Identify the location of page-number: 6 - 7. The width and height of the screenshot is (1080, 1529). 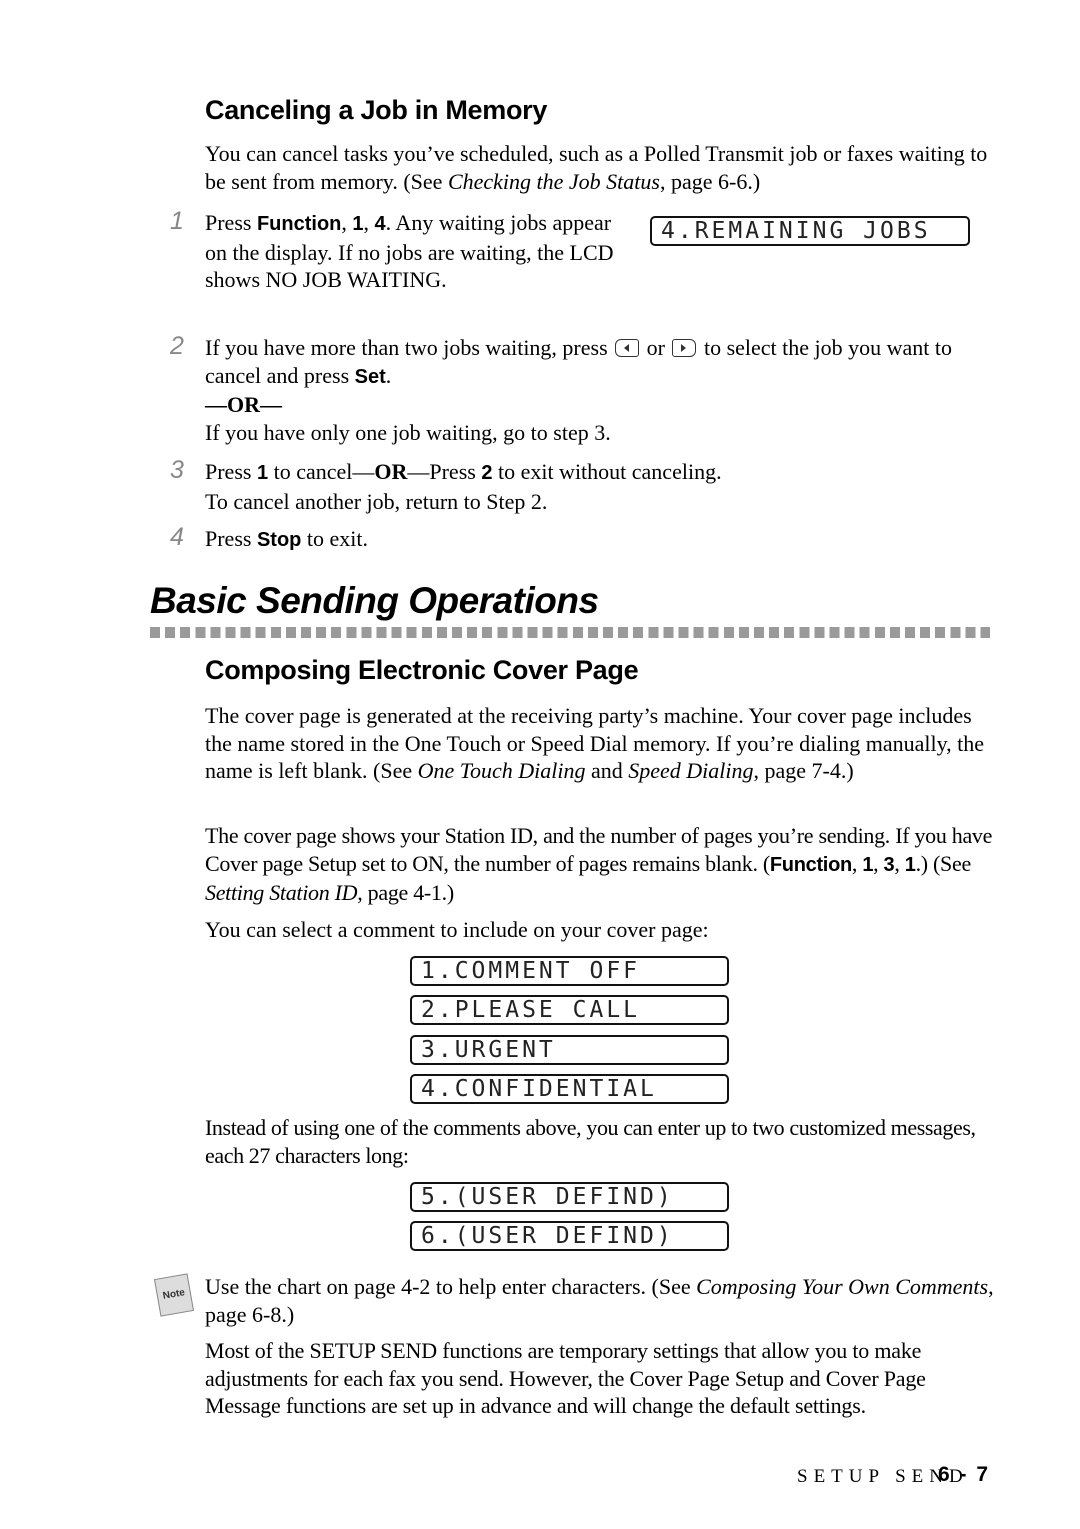
(964, 1474).